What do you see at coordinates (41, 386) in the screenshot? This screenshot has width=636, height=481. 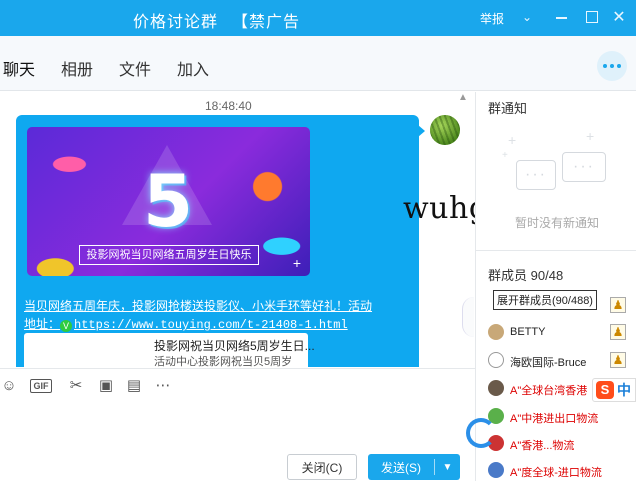 I see `gif-icon: GIF` at bounding box center [41, 386].